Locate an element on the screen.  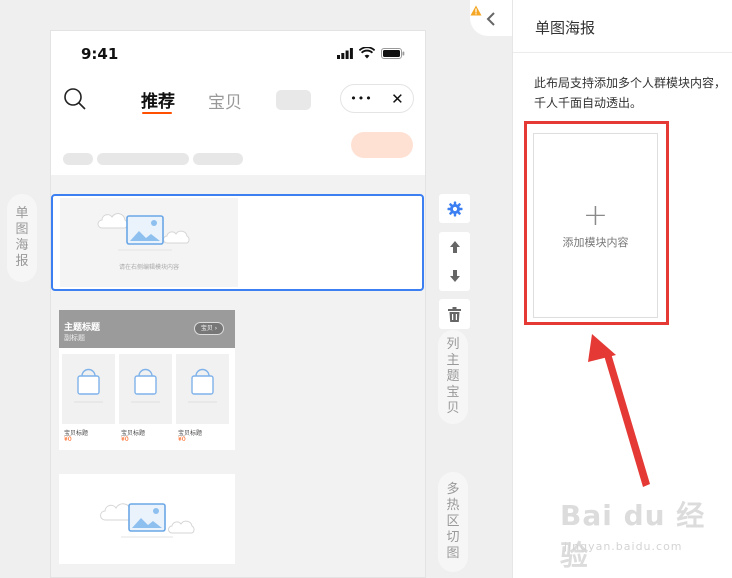
side-tab-char: 多 is located at coordinates (453, 489).